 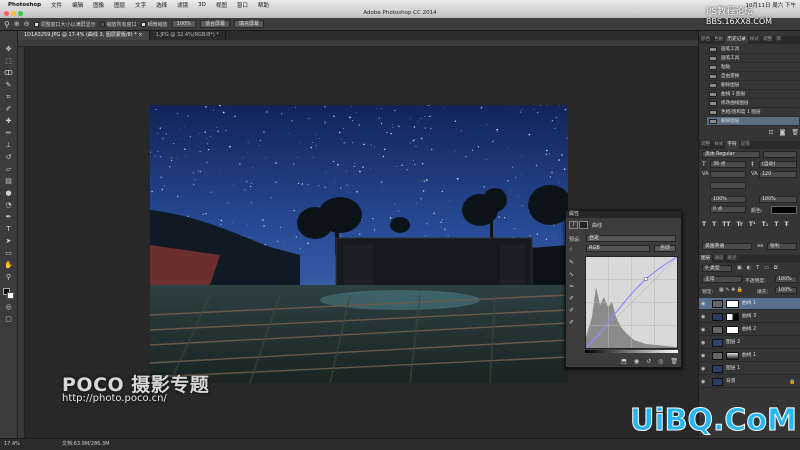 What do you see at coordinates (8, 277) in the screenshot?
I see `zoom-tool-icon: ⚲` at bounding box center [8, 277].